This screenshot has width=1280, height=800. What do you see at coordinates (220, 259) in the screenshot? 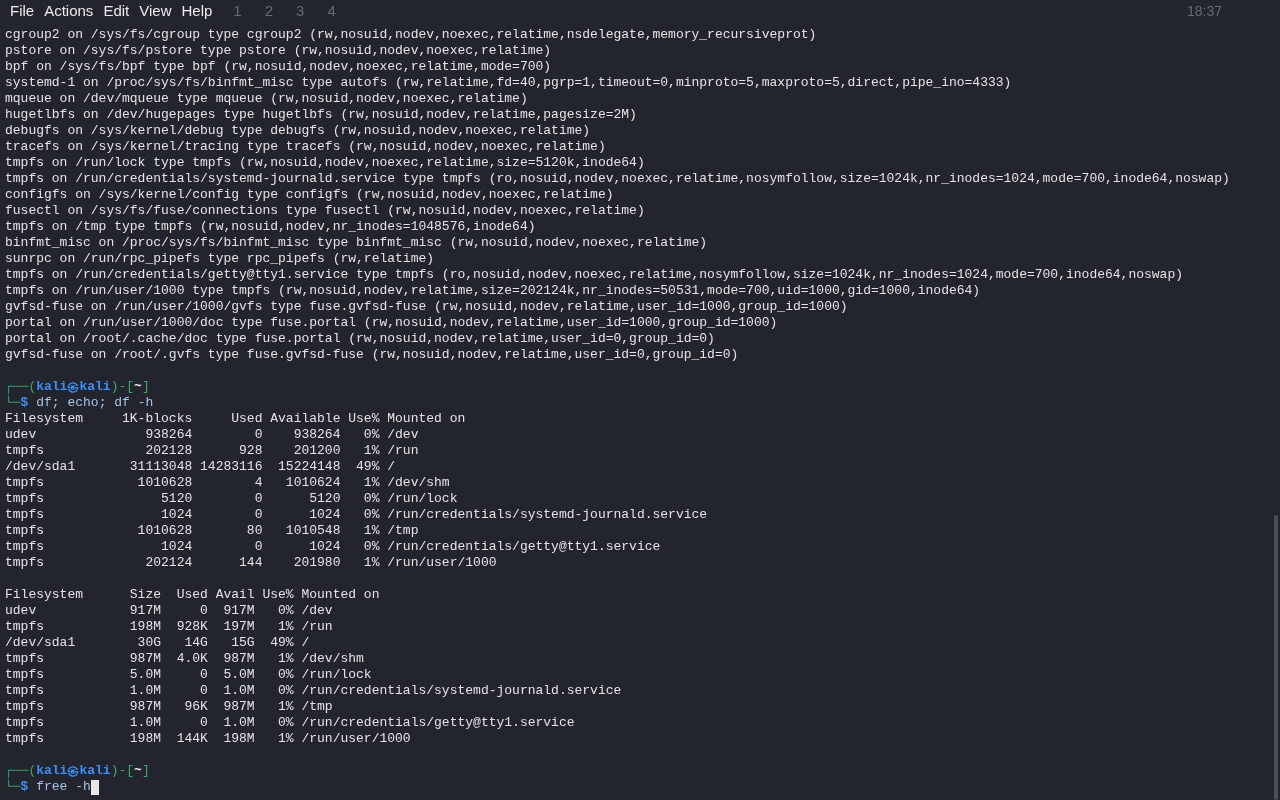
I see `output-line: sunrpc on /run/rpc_pipefs type rpc_pipefs (rw,relatime)` at bounding box center [220, 259].